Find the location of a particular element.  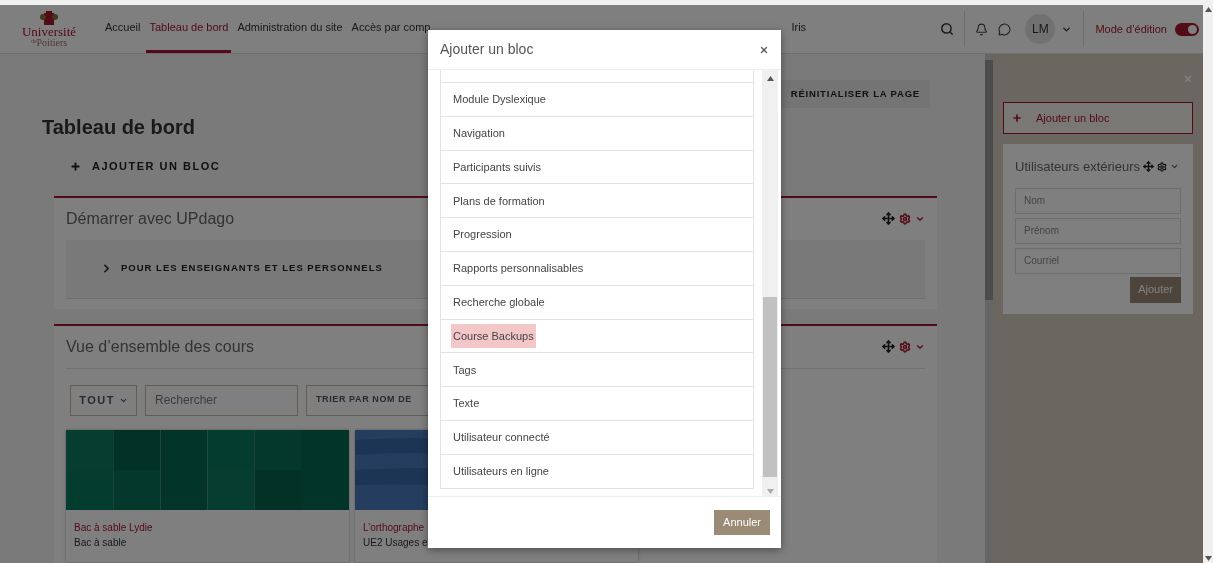

block-list-item: Utilisateurs en ligne is located at coordinates (597, 471).